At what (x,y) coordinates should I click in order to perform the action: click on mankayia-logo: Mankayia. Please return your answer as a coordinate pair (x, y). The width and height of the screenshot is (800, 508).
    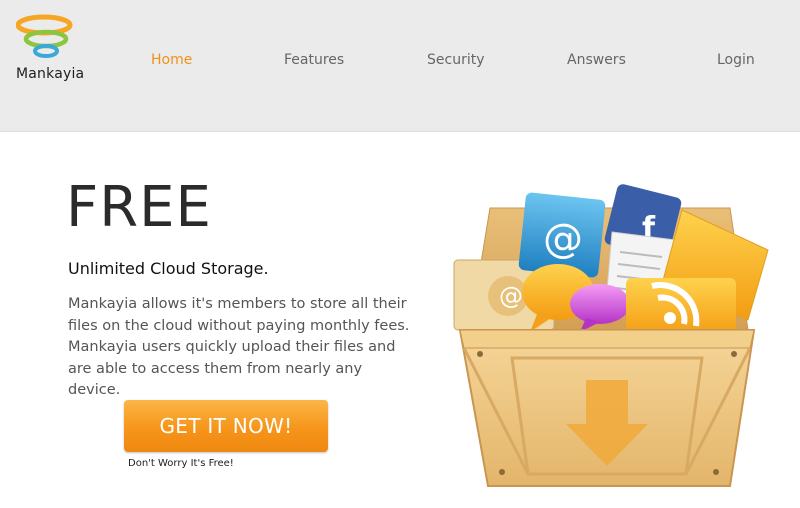
    Looking at the image, I should click on (51, 49).